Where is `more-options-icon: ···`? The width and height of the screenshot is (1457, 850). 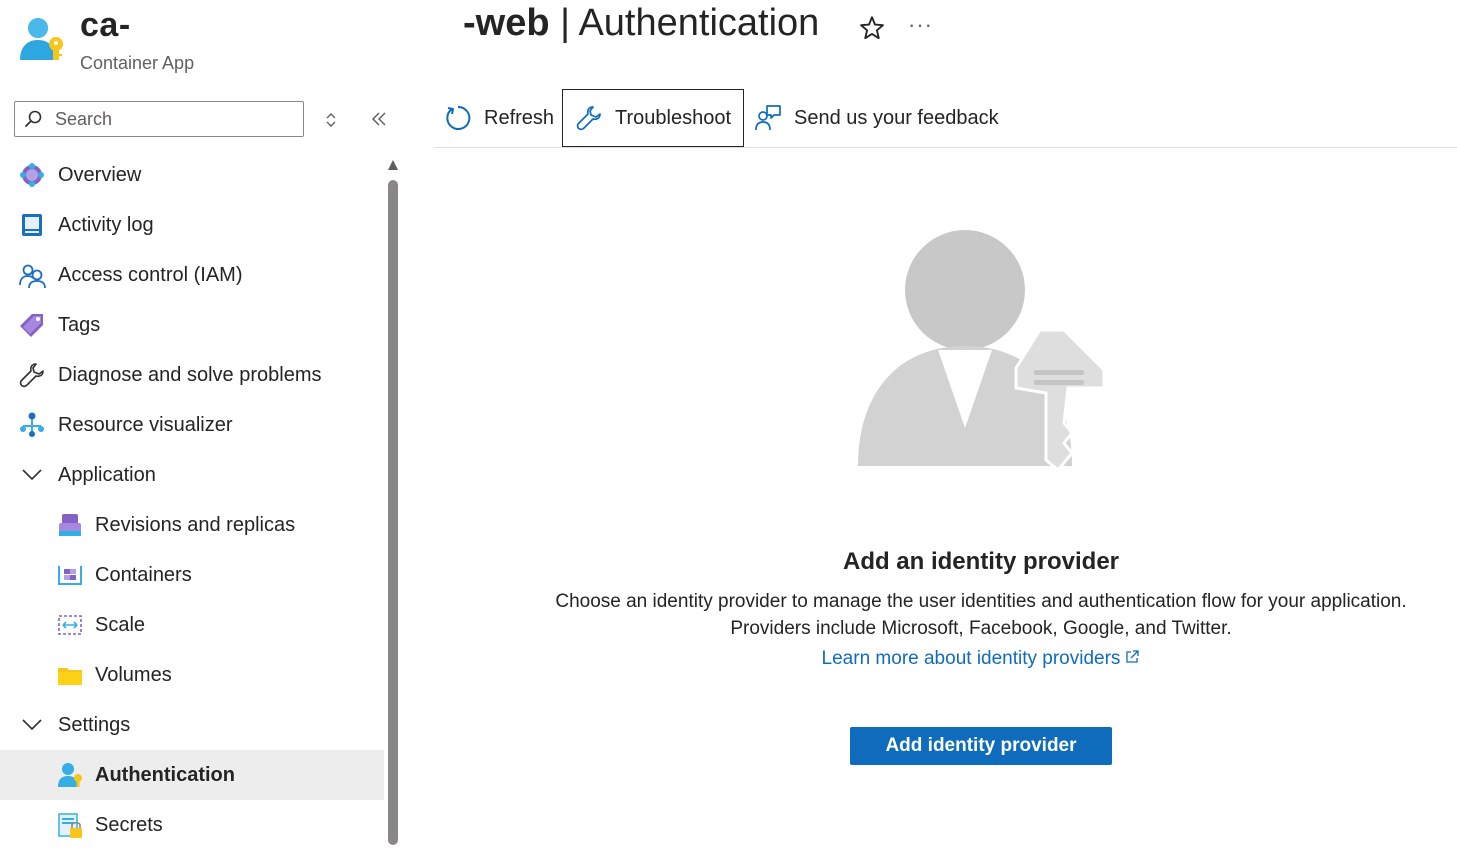
more-options-icon: ··· is located at coordinates (920, 25).